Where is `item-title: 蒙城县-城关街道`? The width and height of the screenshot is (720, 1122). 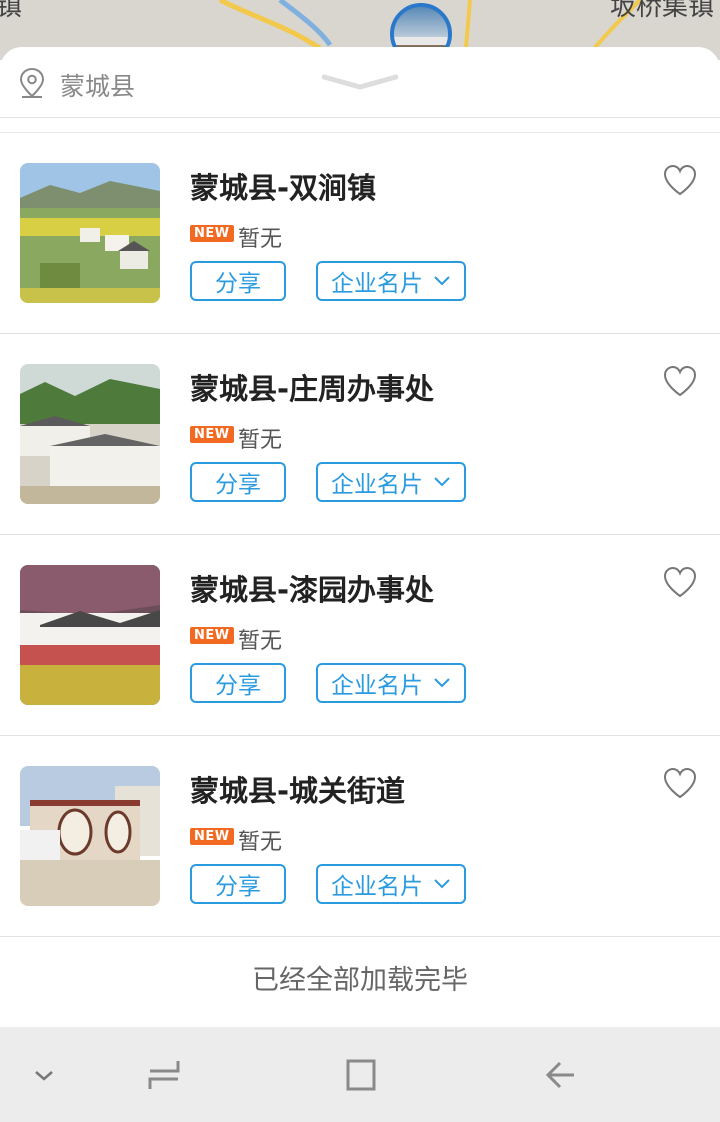 item-title: 蒙城县-城关街道 is located at coordinates (297, 789).